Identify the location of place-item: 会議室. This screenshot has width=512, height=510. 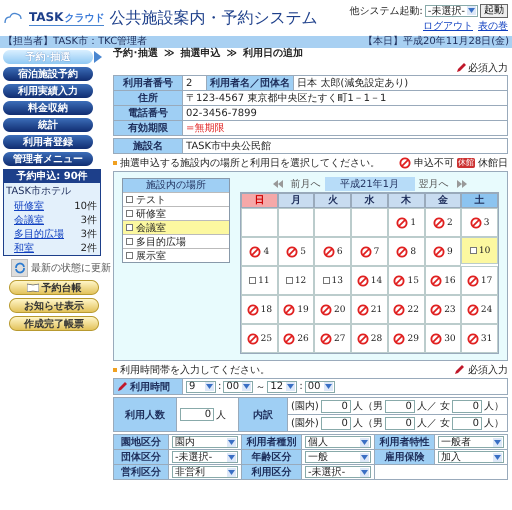
(176, 227).